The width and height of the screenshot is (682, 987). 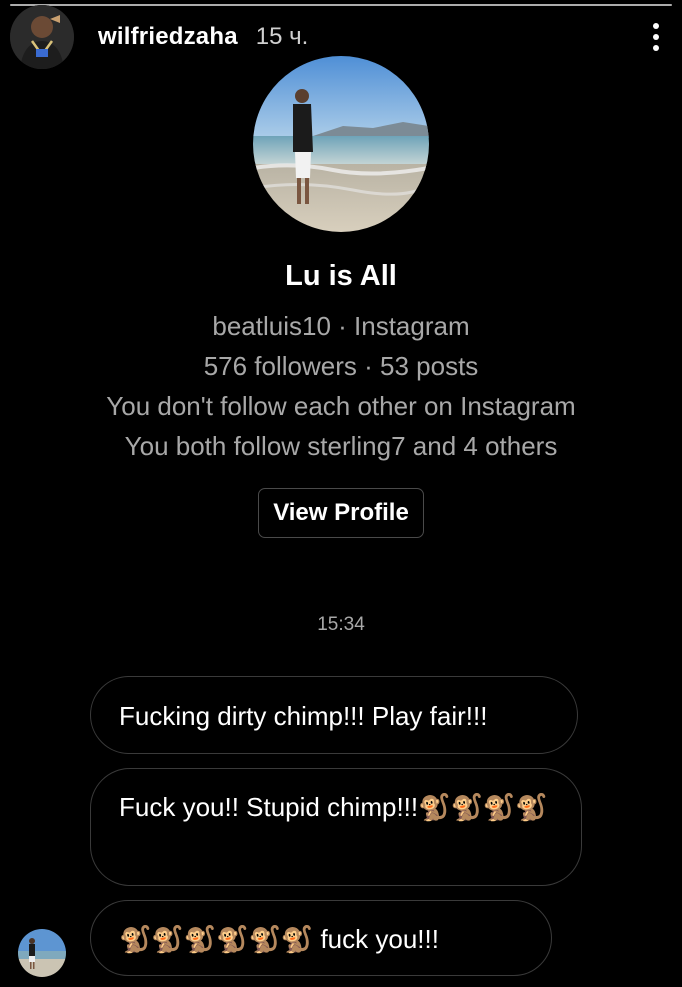 I want to click on profile-handle-line: beatluis10 · Instagram, so click(x=341, y=326).